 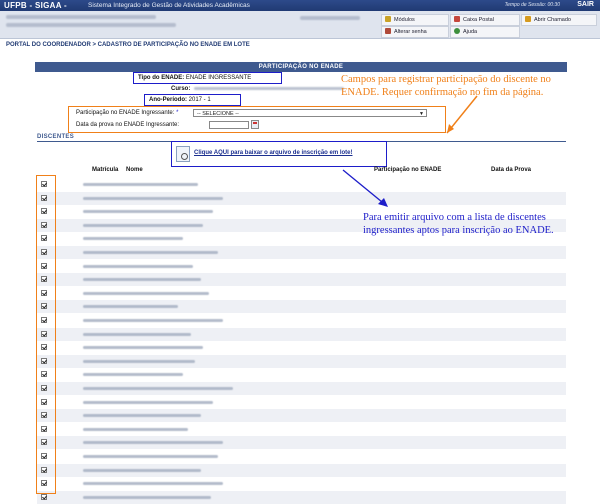 I want to click on modulos-label: Módulos, so click(x=404, y=20).